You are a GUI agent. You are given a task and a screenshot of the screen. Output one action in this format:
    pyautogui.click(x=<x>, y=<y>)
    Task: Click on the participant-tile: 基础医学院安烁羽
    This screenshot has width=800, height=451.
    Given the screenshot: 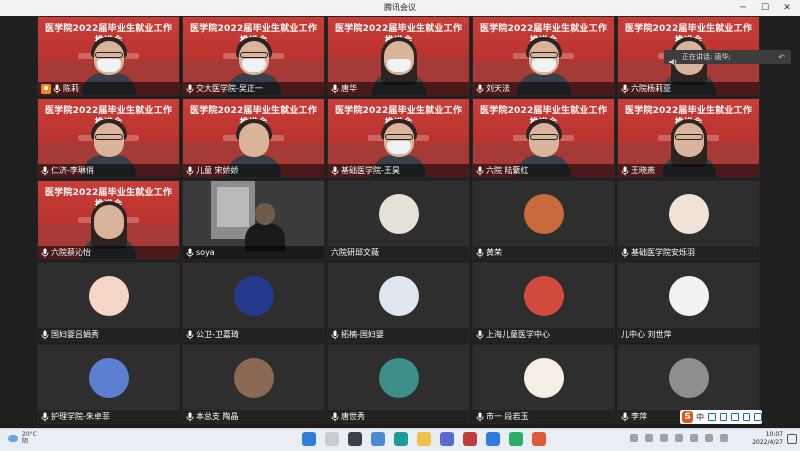 What is the action you would take?
    pyautogui.click(x=688, y=220)
    